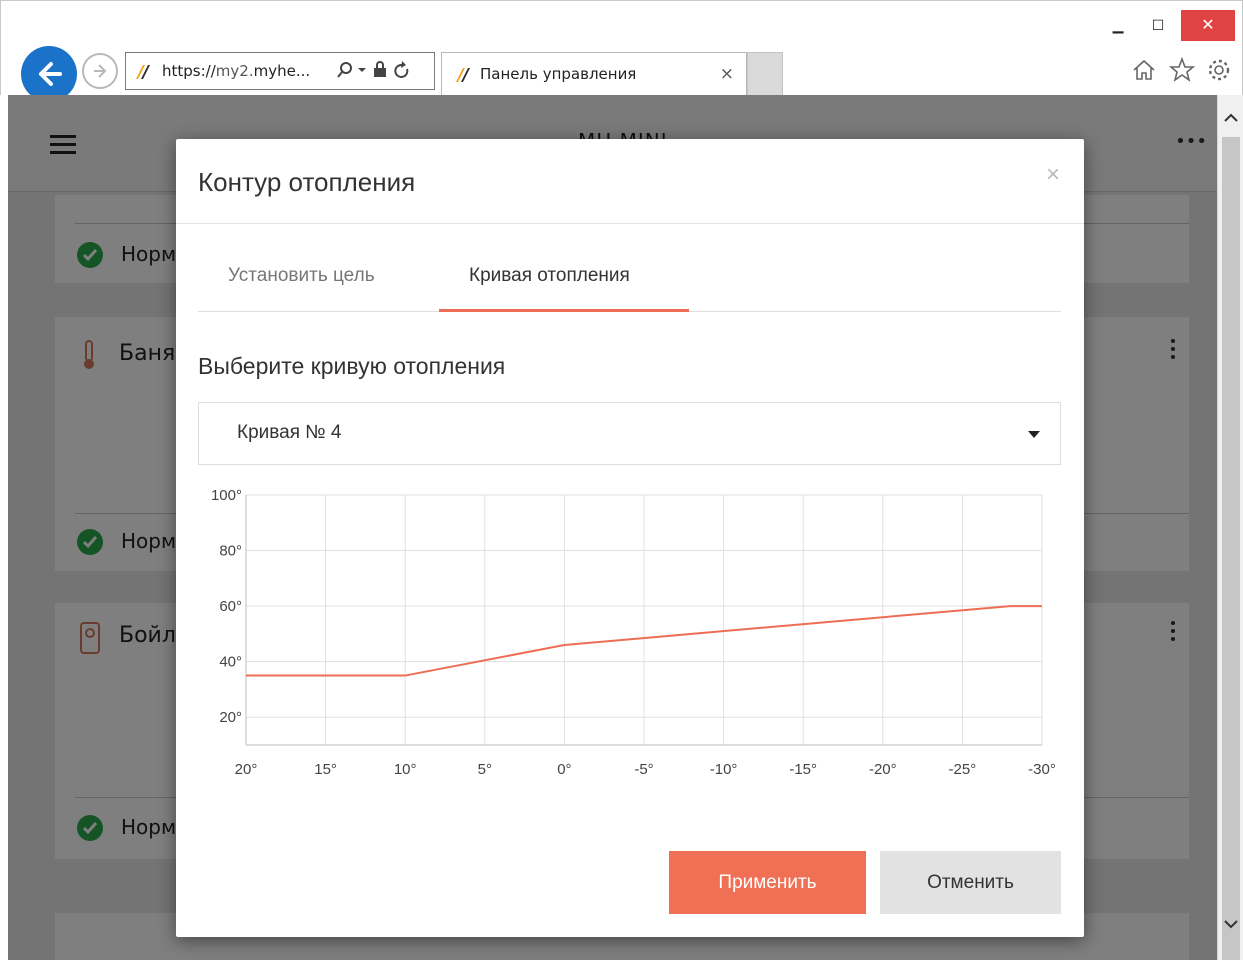  Describe the element at coordinates (1158, 26) in the screenshot. I see `window-maximize-button: ☐` at that location.